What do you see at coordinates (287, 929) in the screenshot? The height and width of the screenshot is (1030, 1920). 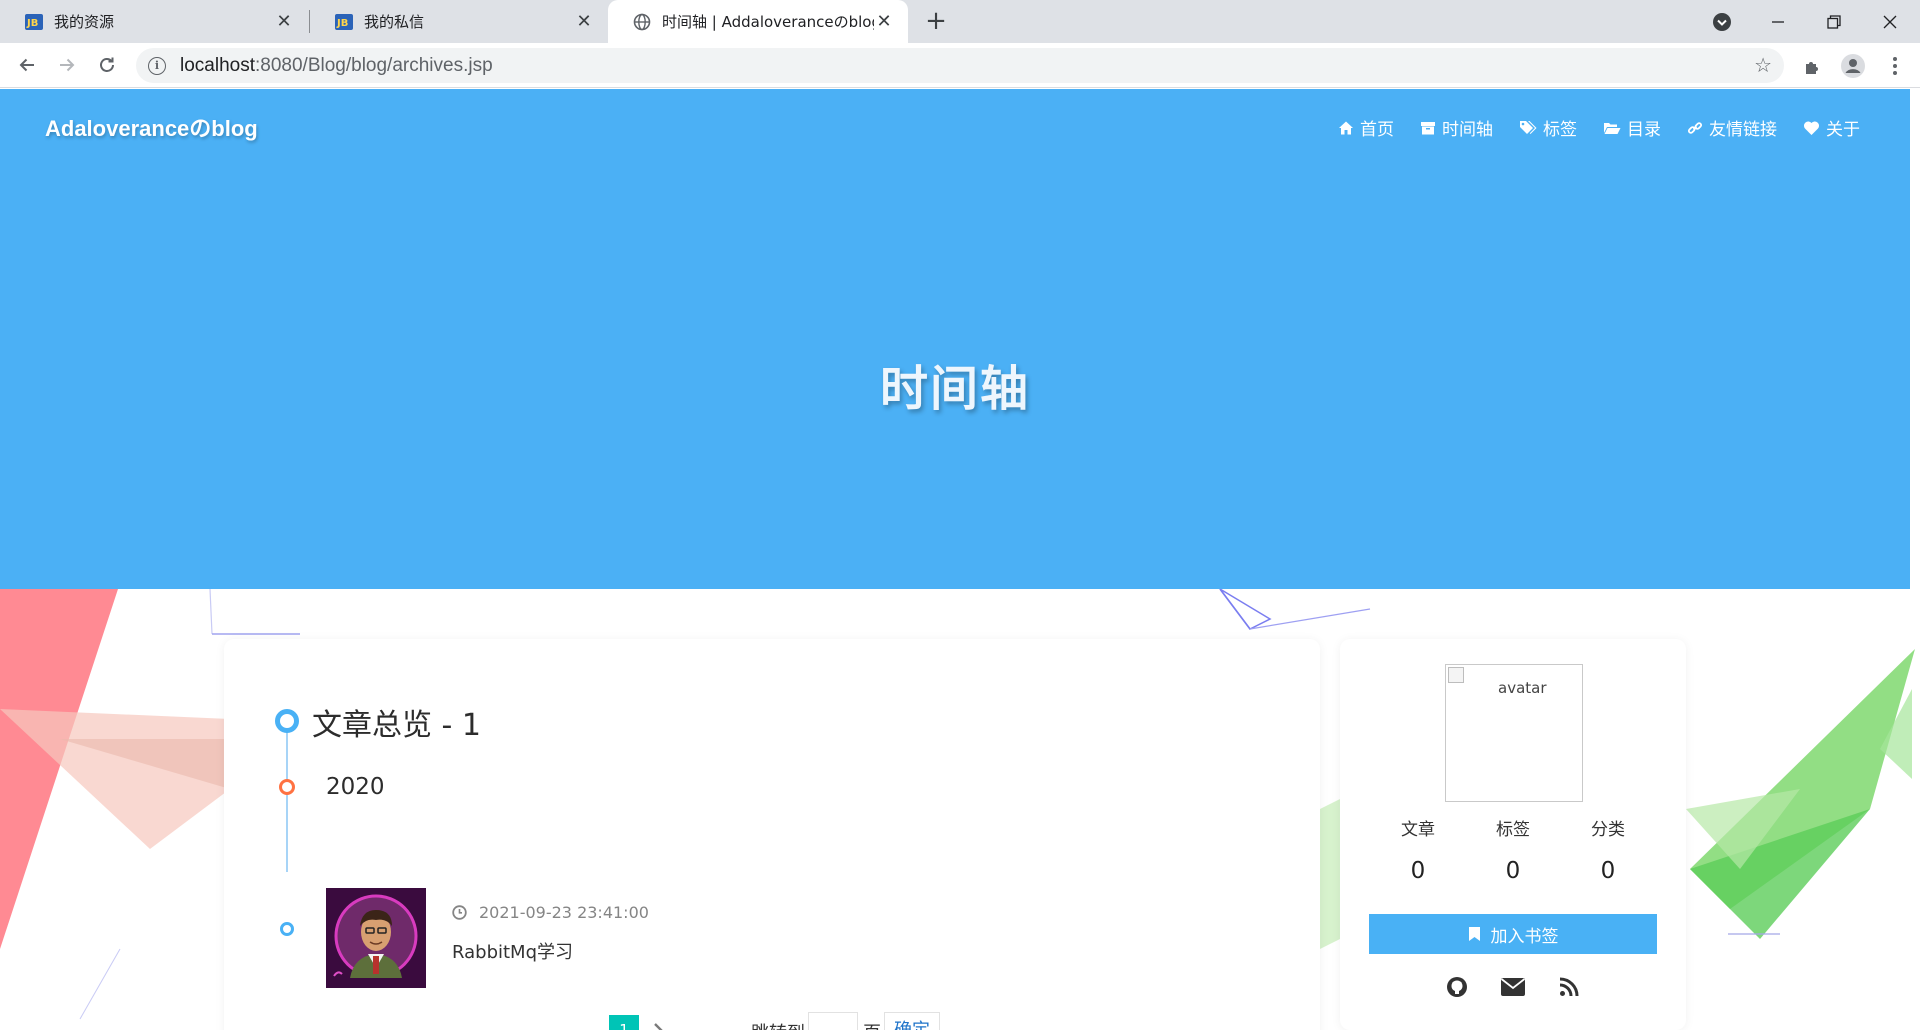 I see `timeline-post-dot` at bounding box center [287, 929].